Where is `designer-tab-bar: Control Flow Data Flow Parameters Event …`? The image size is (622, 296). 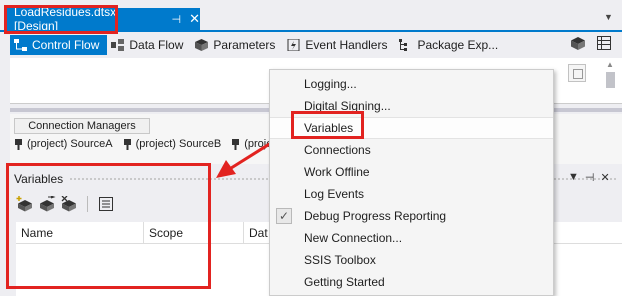
designer-tab-bar: Control Flow Data Flow Parameters Event … is located at coordinates (316, 45).